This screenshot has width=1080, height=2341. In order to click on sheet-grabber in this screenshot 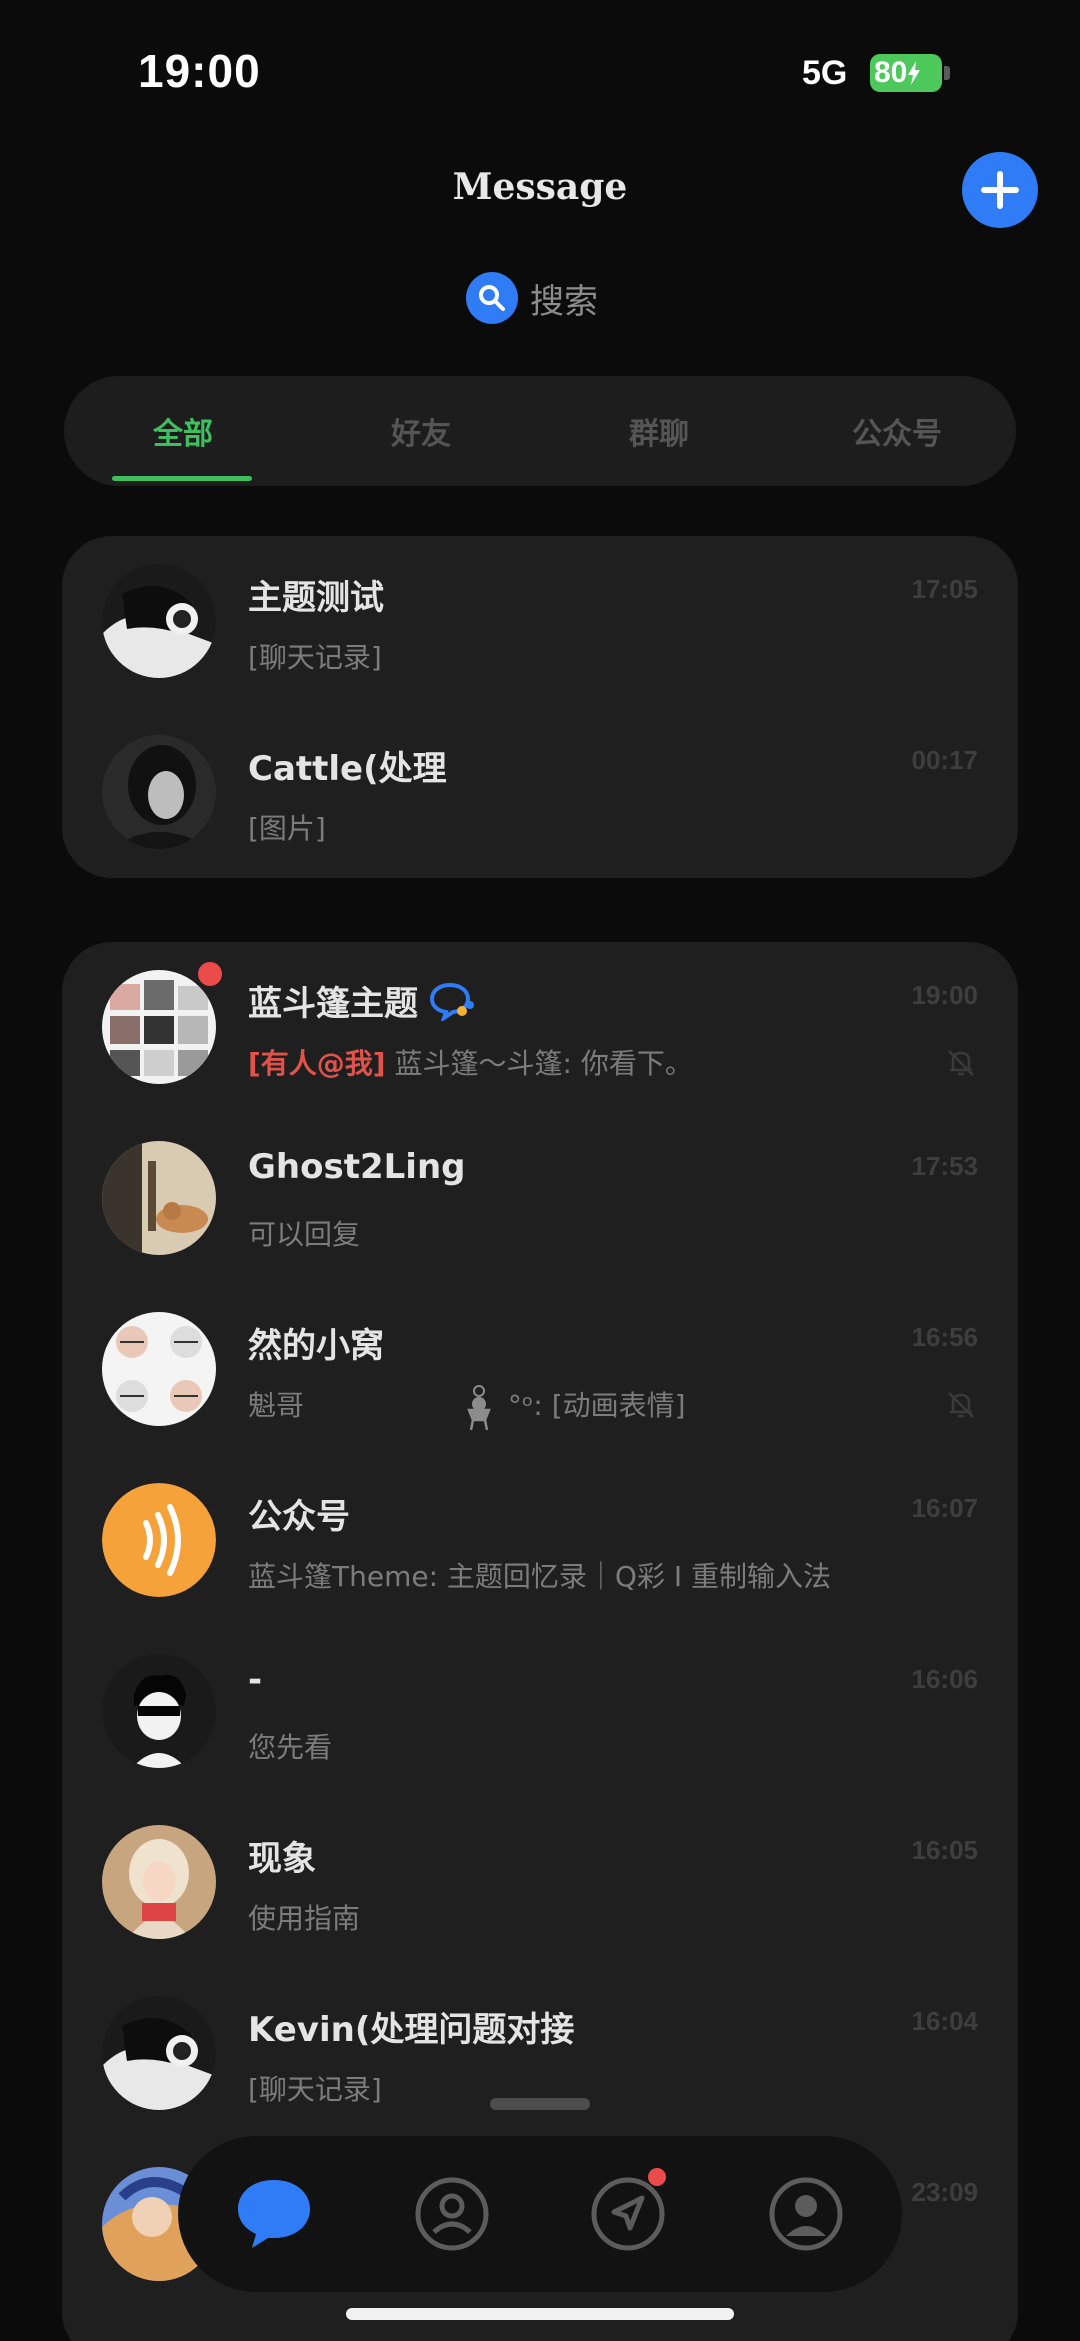, I will do `click(540, 2104)`.